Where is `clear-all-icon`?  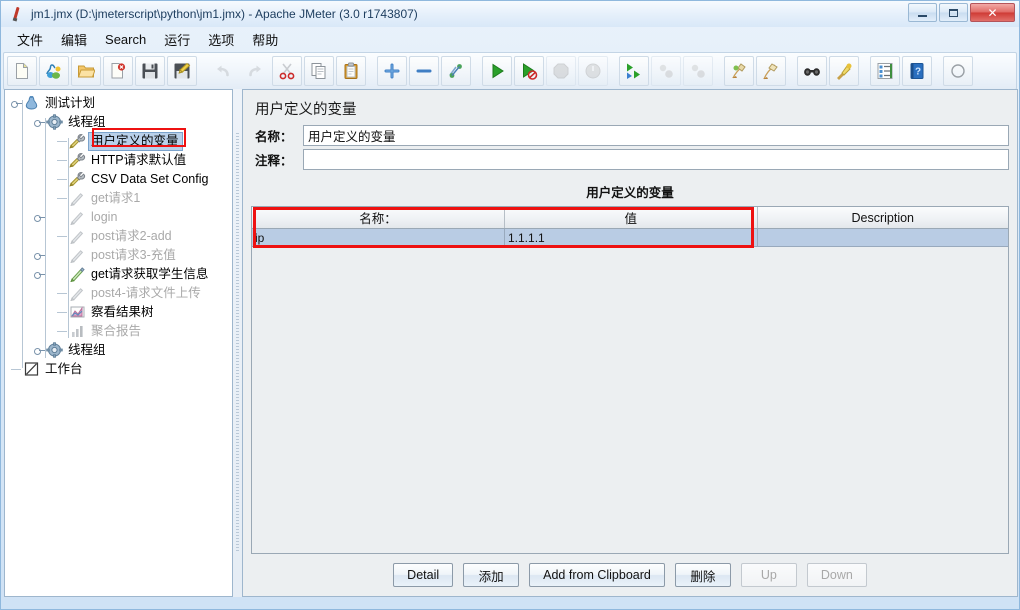
clear-all-icon is located at coordinates (771, 71).